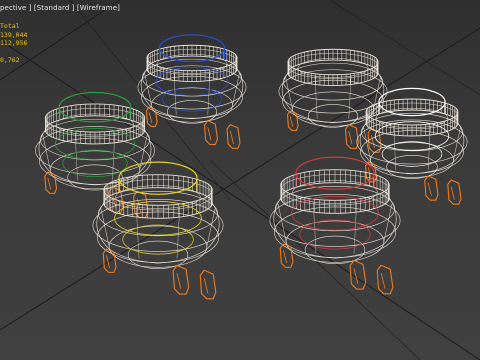 This screenshot has width=480, height=360. Describe the element at coordinates (98, 8) in the screenshot. I see `viewport-display-mode-menu: [Wireframe]` at that location.